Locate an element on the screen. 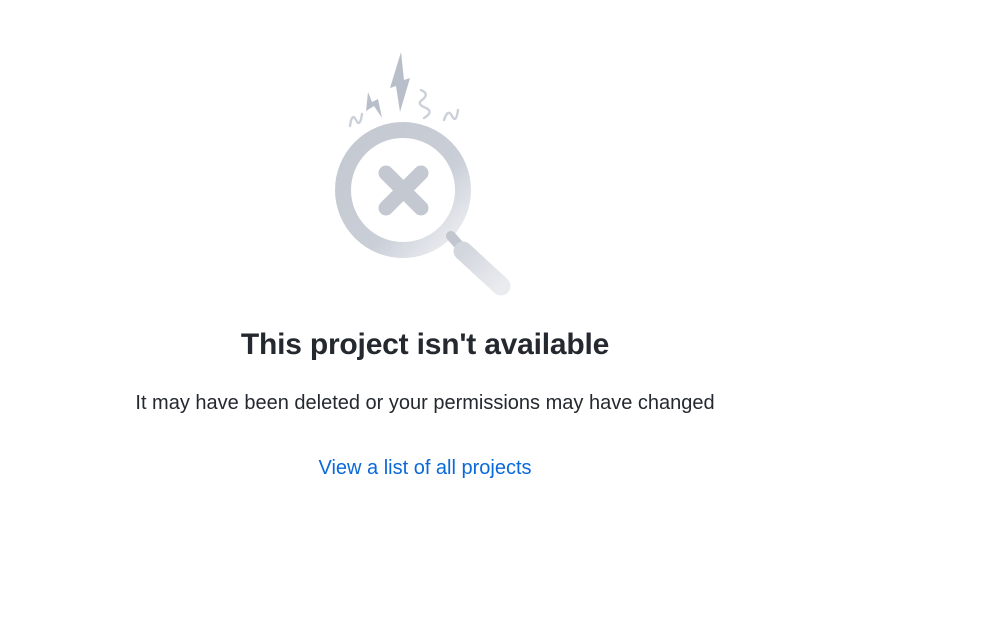  magnifier-no-results-icon is located at coordinates (423, 174).